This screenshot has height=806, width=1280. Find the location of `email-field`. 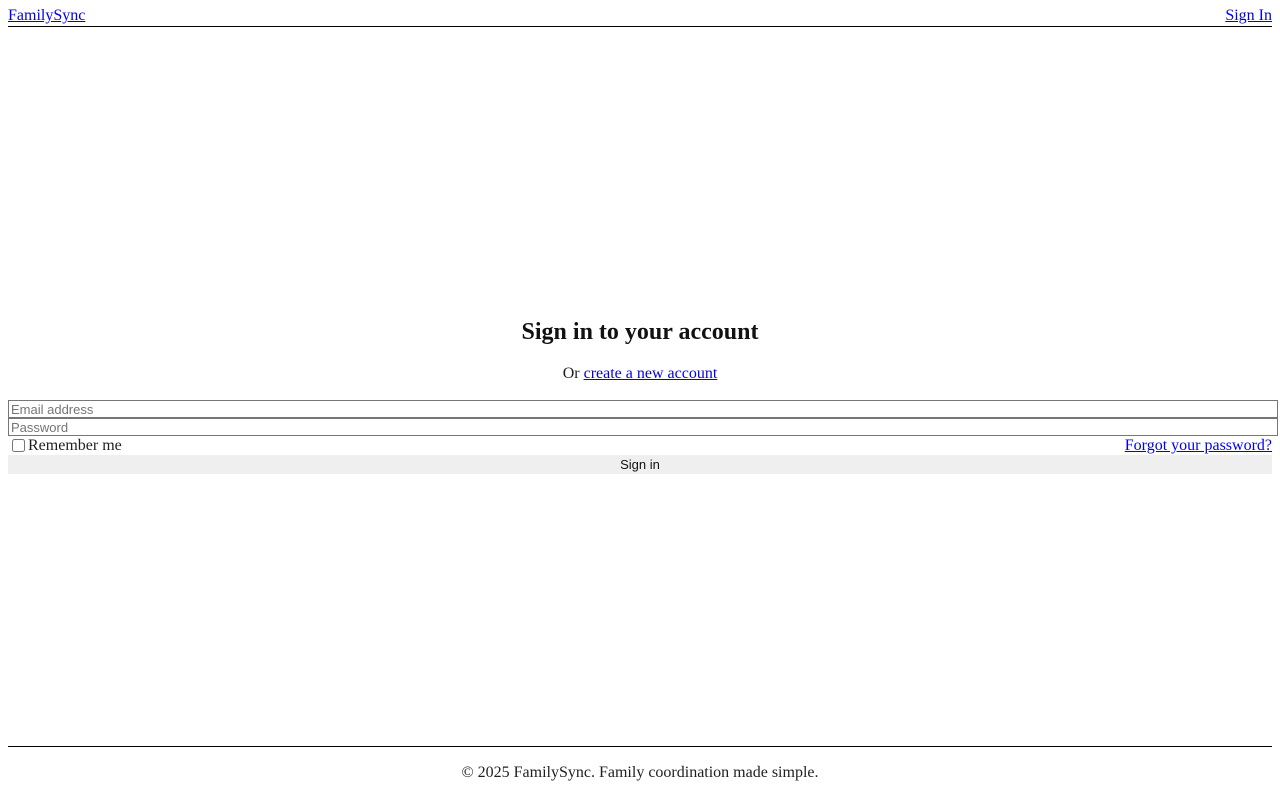

email-field is located at coordinates (643, 409).